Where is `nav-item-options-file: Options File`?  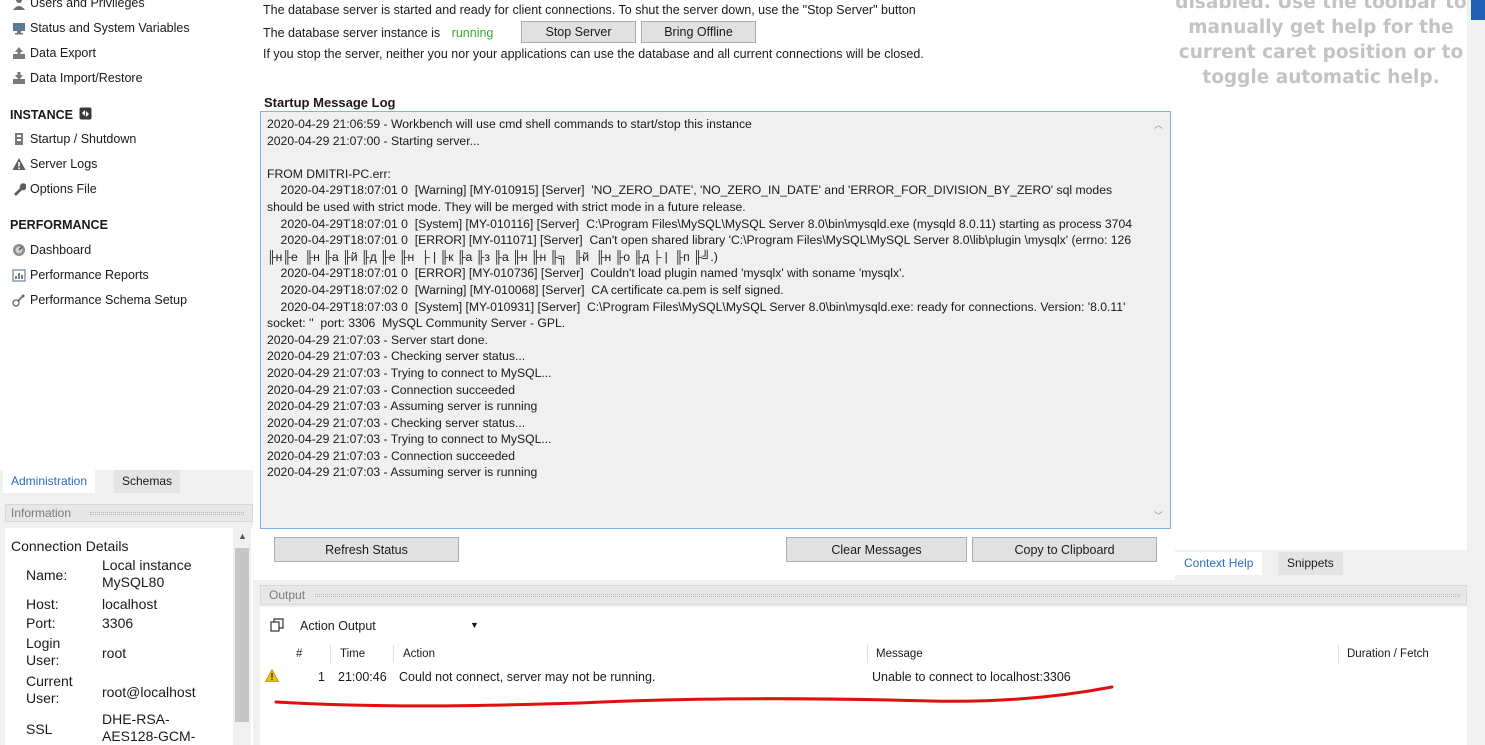
nav-item-options-file: Options File is located at coordinates (55, 189).